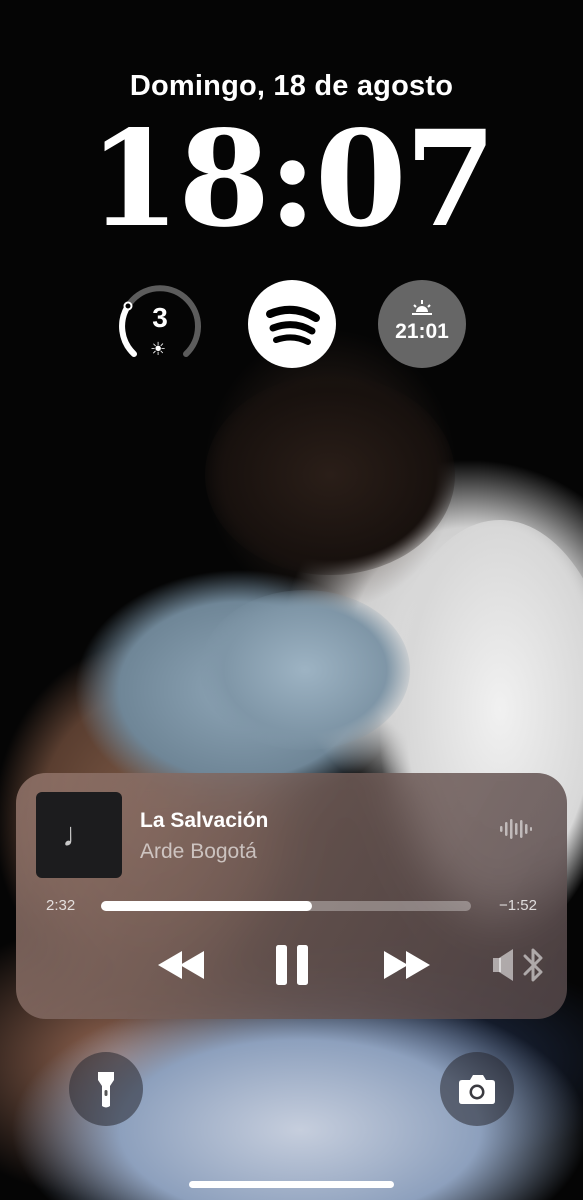 This screenshot has width=583, height=1200. Describe the element at coordinates (422, 331) in the screenshot. I see `sunset-time: 21:01` at that location.